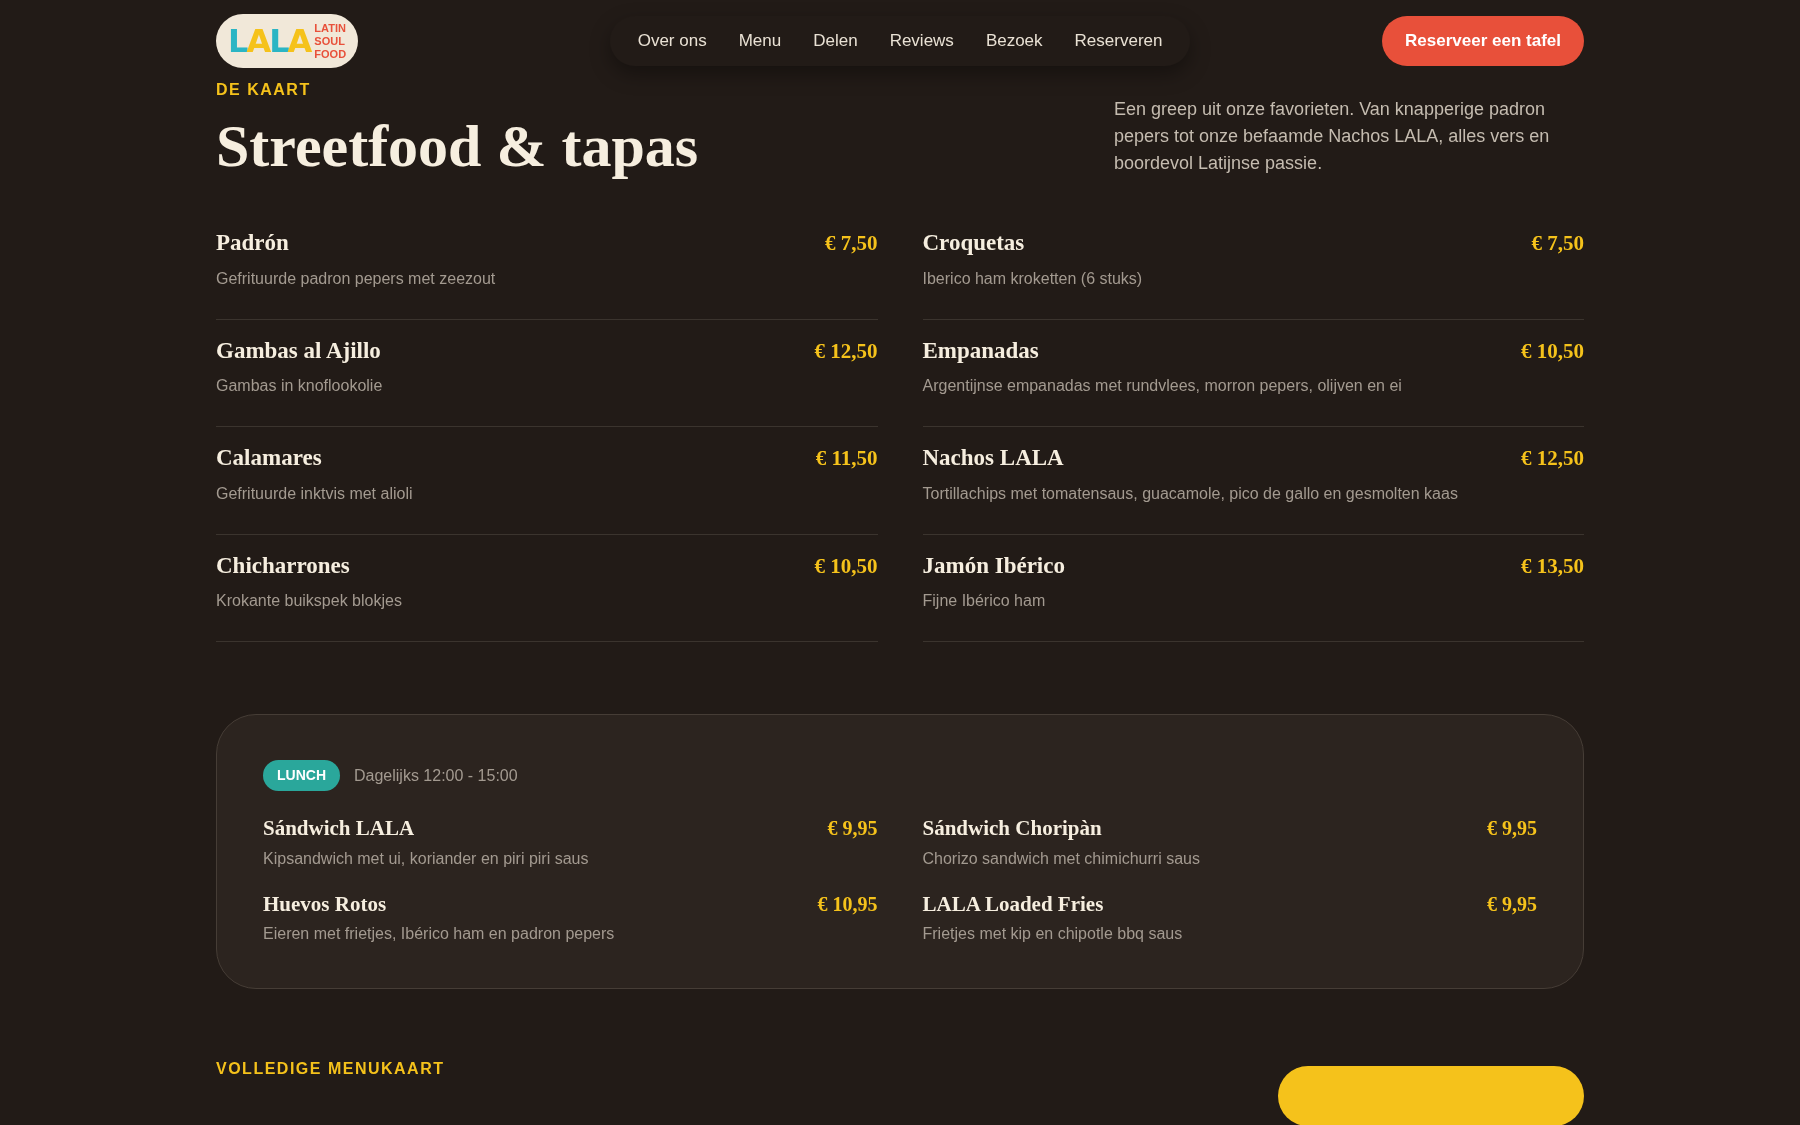 The height and width of the screenshot is (1125, 1800). Describe the element at coordinates (330, 1069) in the screenshot. I see `section-eyebrow: VOLLEDIGE MENUKAART` at that location.